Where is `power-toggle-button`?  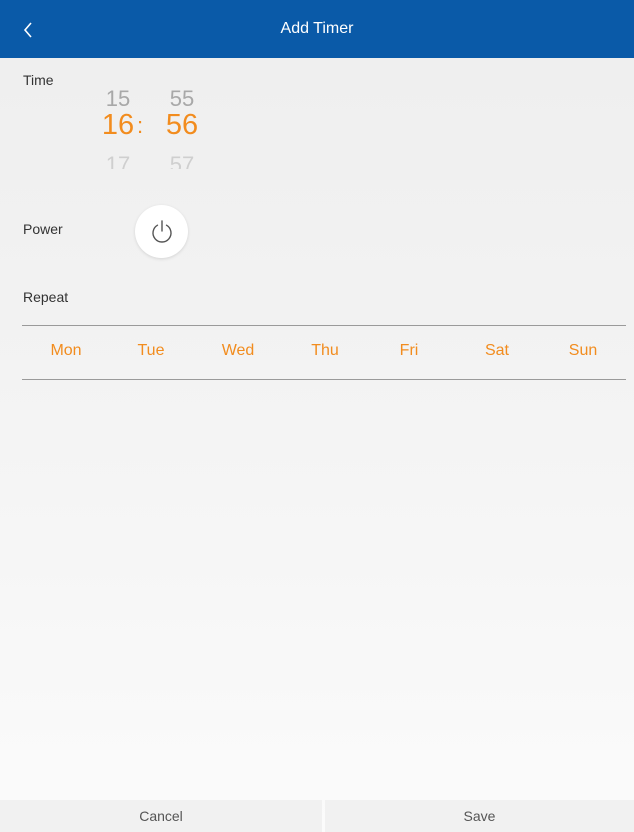
power-toggle-button is located at coordinates (161, 231).